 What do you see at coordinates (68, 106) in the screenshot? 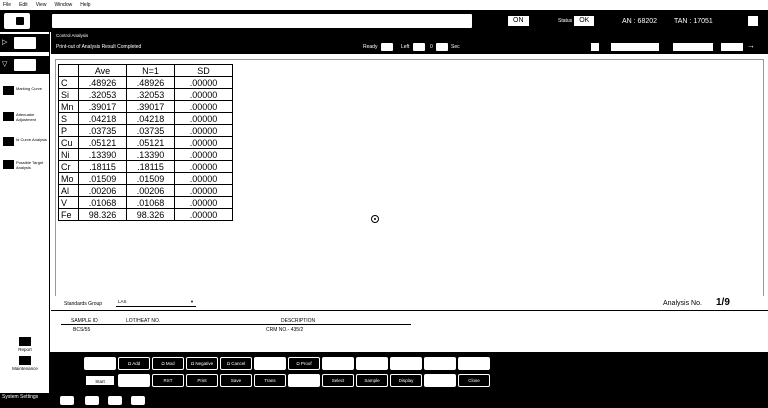
I see `element-cell: Mn` at bounding box center [68, 106].